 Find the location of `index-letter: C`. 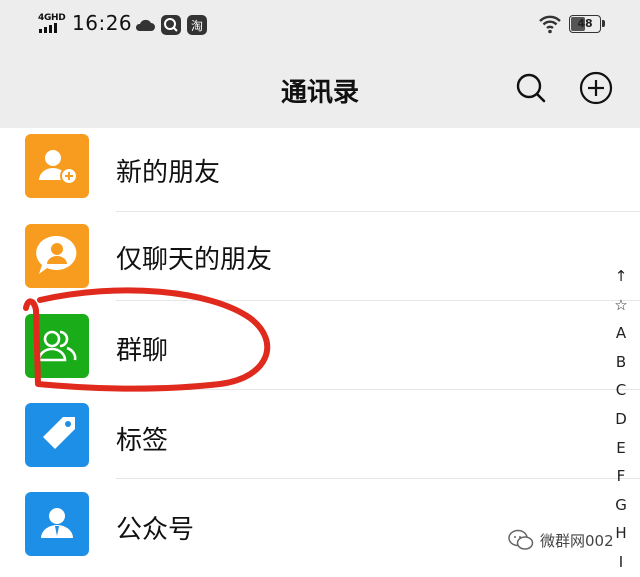

index-letter: C is located at coordinates (621, 390).